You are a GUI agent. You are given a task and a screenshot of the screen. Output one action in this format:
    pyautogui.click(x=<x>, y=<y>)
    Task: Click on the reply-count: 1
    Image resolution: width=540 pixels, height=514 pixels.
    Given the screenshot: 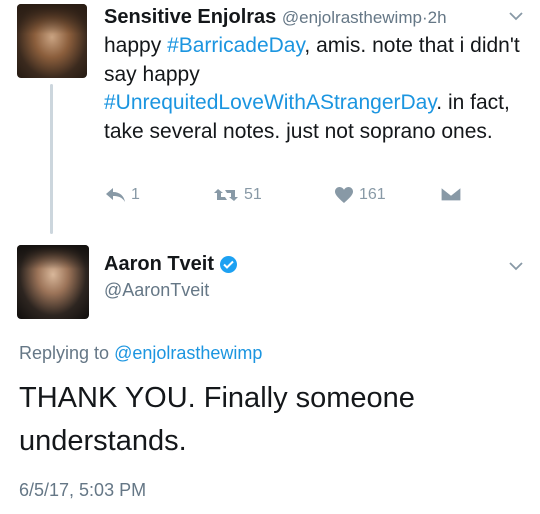 What is the action you would take?
    pyautogui.click(x=135, y=194)
    